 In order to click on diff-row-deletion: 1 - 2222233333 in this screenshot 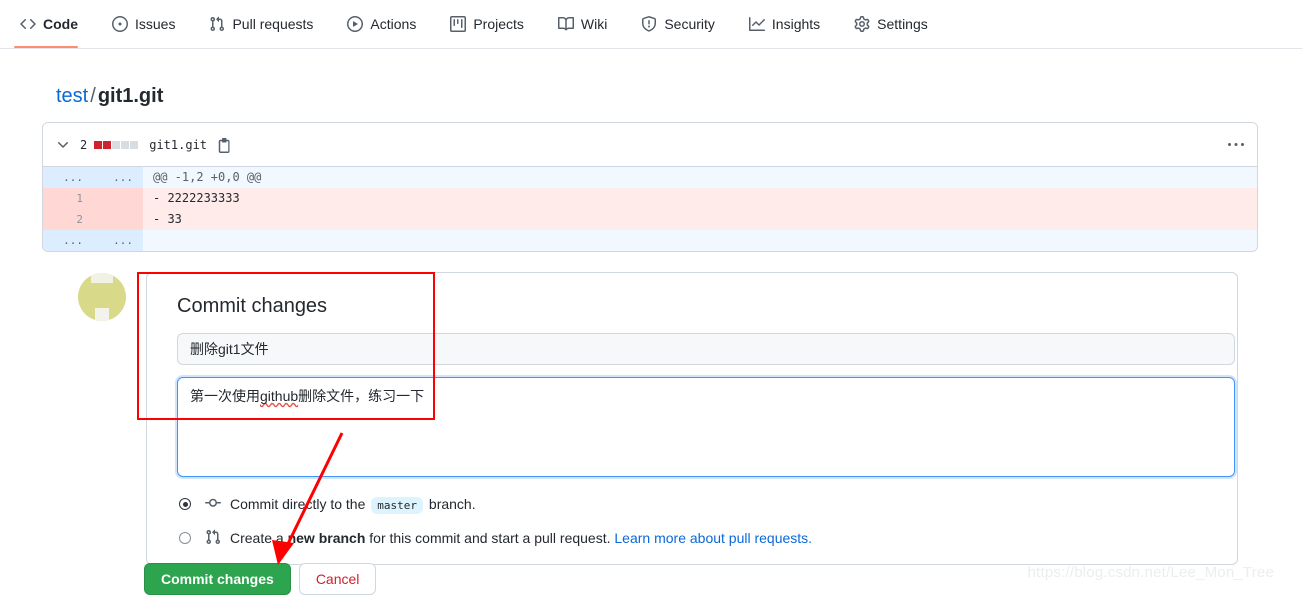, I will do `click(650, 198)`.